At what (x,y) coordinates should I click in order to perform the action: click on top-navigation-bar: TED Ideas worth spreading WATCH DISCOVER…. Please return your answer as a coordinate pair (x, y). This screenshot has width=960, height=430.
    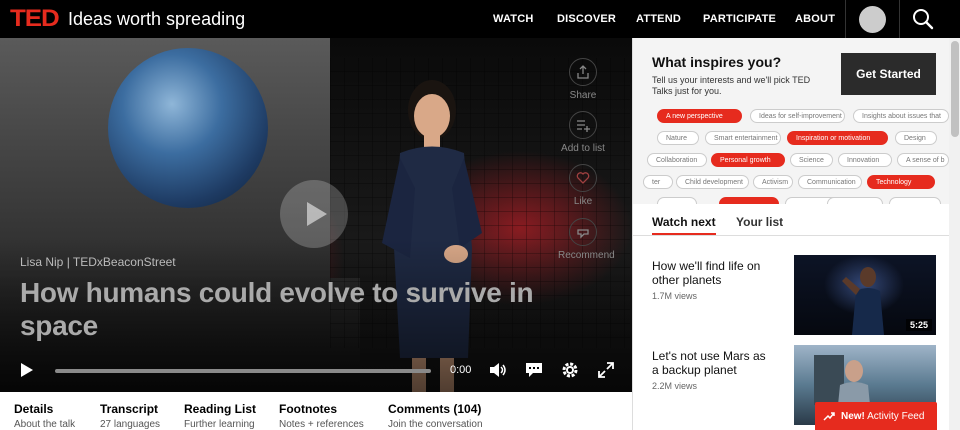
    Looking at the image, I should click on (480, 19).